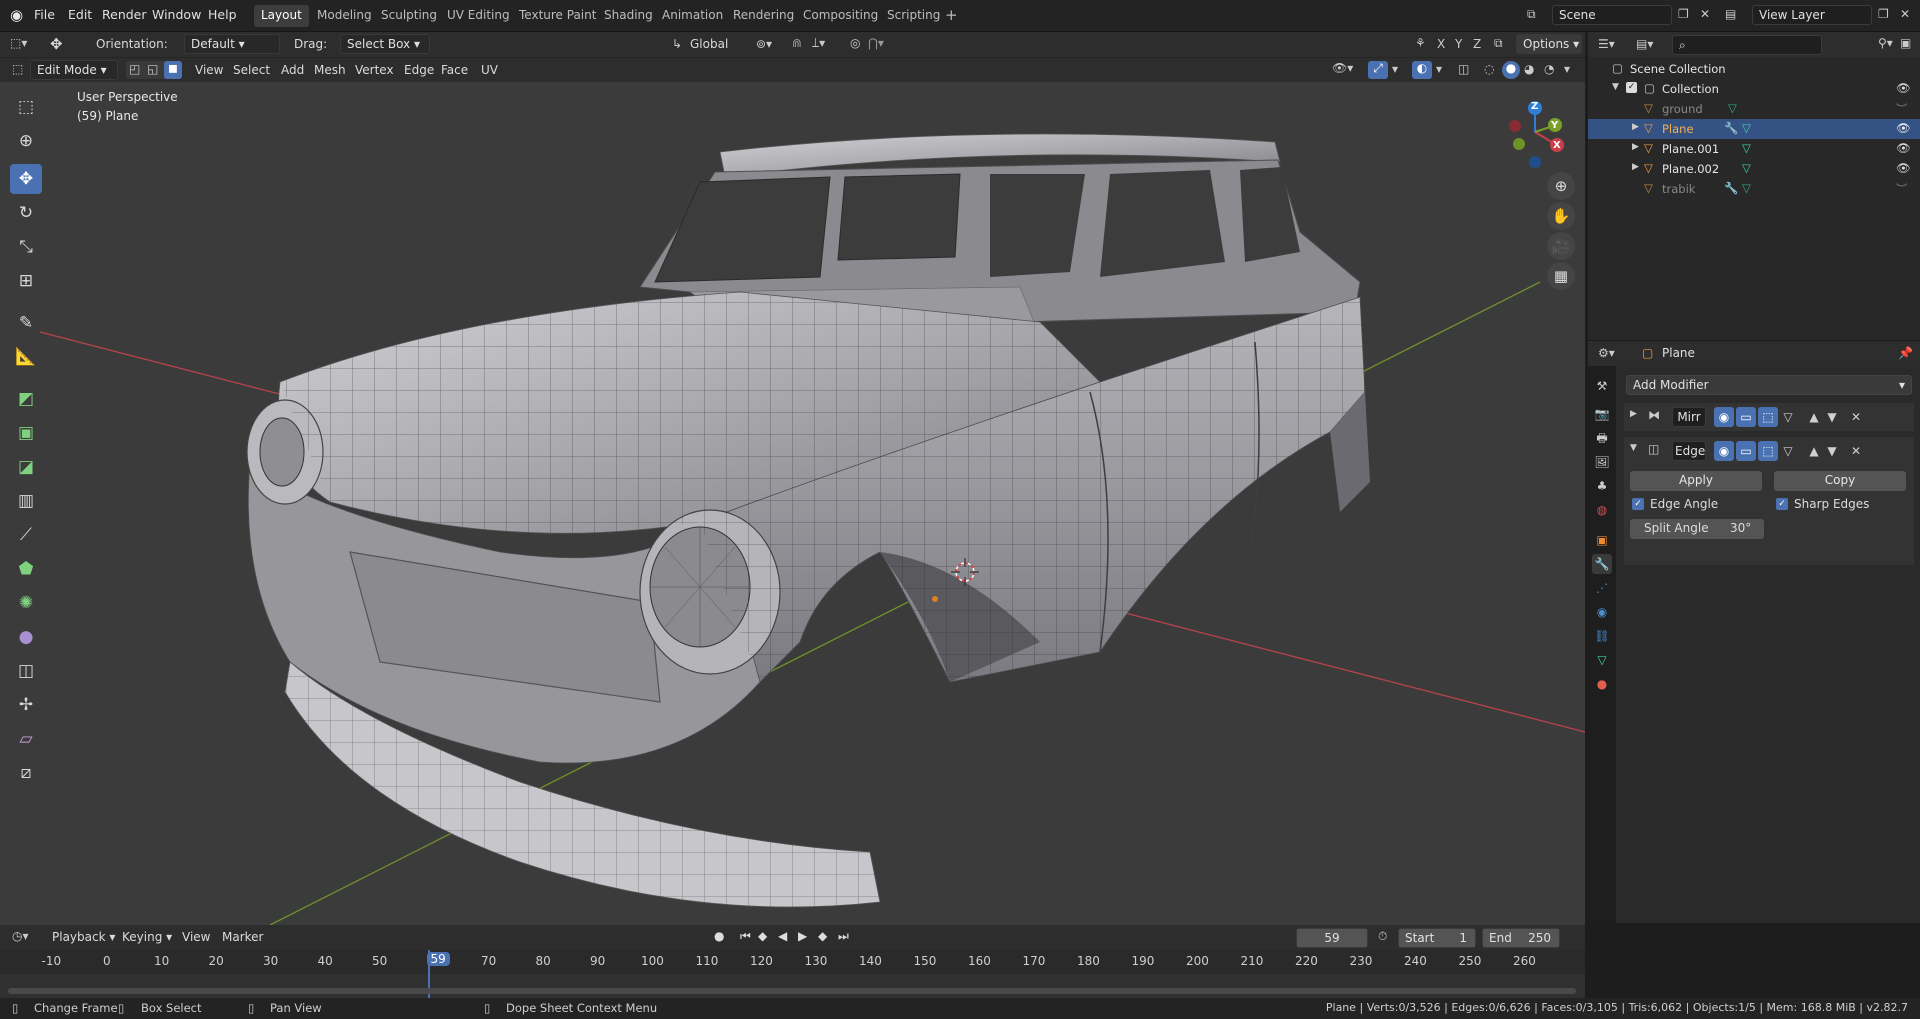  I want to click on view-layer-tab-icon: 🖼, so click(1602, 462).